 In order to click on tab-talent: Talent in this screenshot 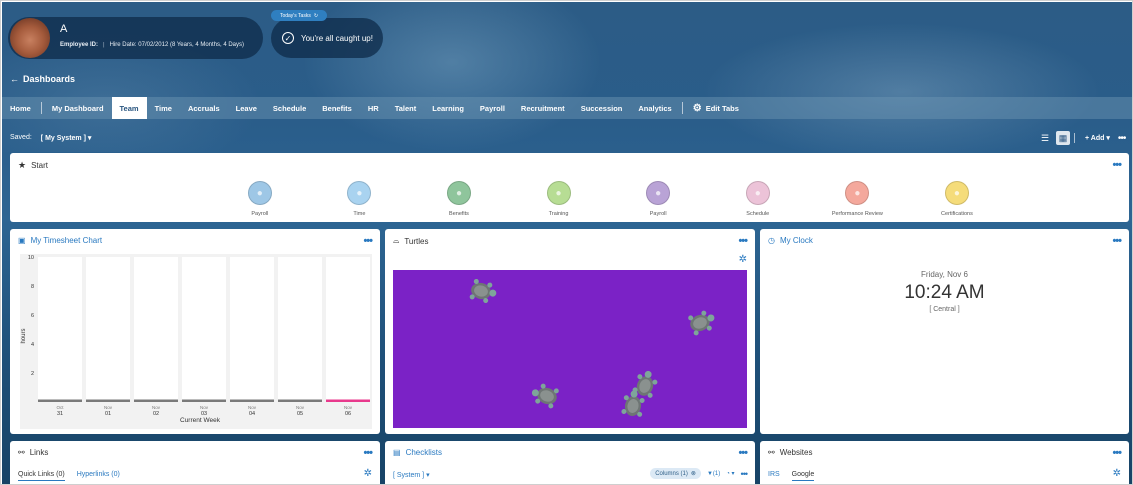, I will do `click(406, 108)`.